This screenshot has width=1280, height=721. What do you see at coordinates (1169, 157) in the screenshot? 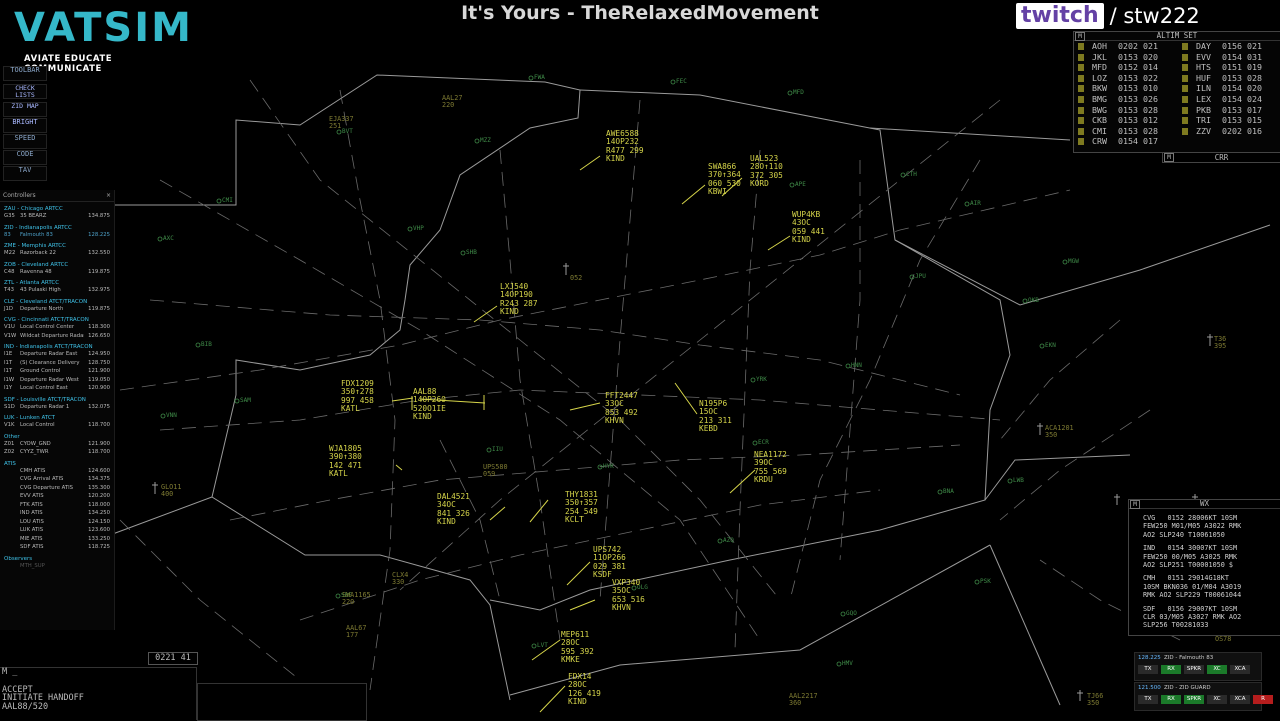
I see `crr-menu-button: M` at bounding box center [1169, 157].